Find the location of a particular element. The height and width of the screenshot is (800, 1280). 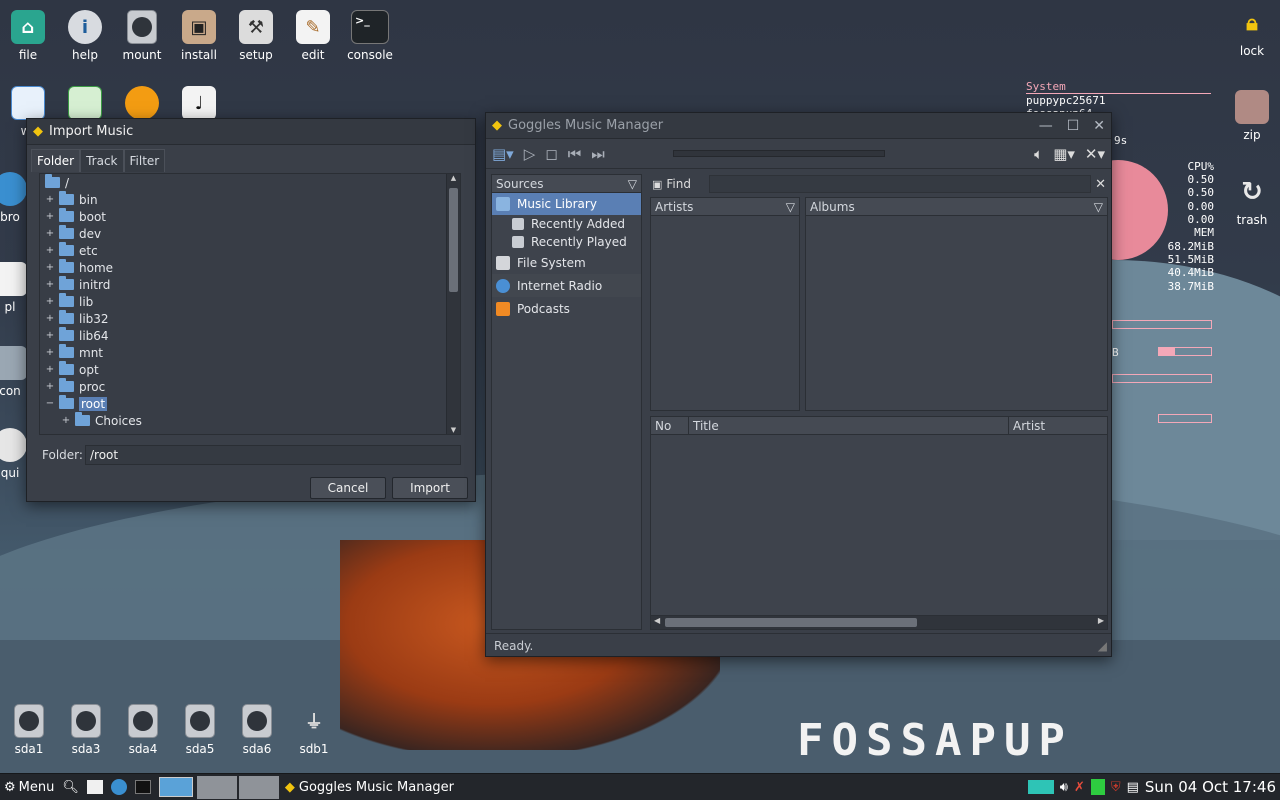

import-button: Import is located at coordinates (430, 488).